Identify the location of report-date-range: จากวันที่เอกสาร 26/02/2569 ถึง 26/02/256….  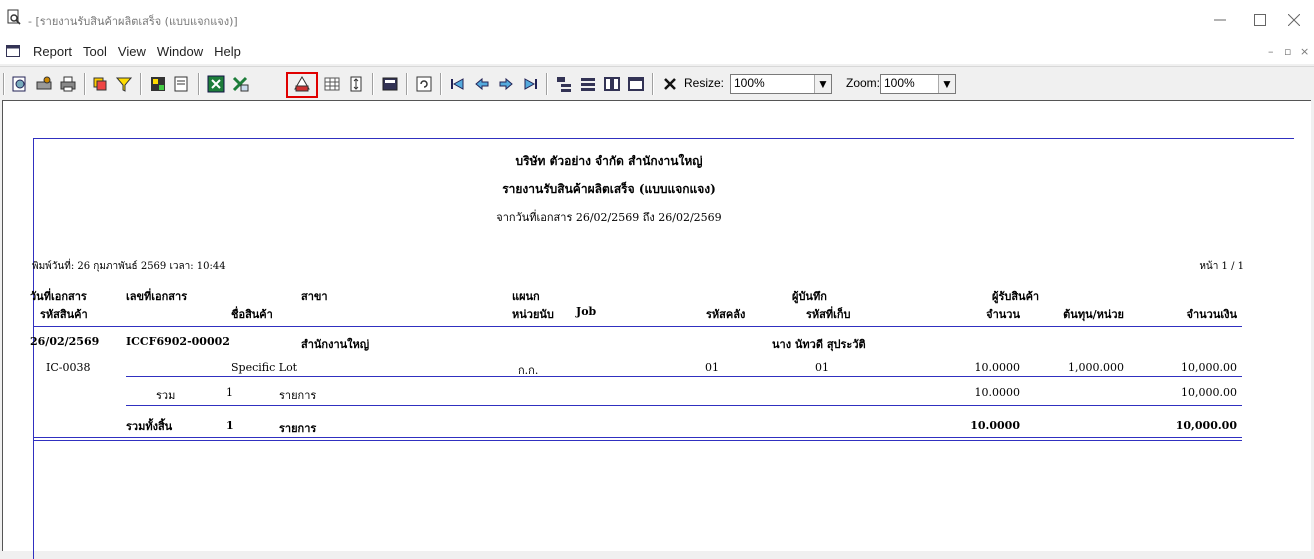
(609, 217).